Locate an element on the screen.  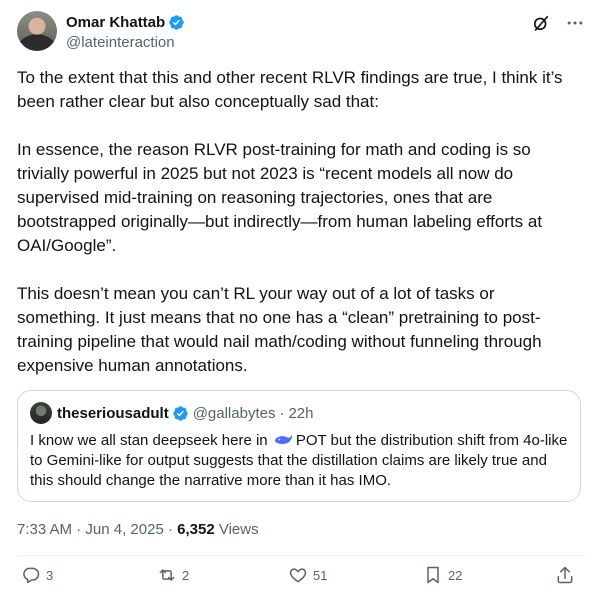
bookmark-button: 22 is located at coordinates (442, 575).